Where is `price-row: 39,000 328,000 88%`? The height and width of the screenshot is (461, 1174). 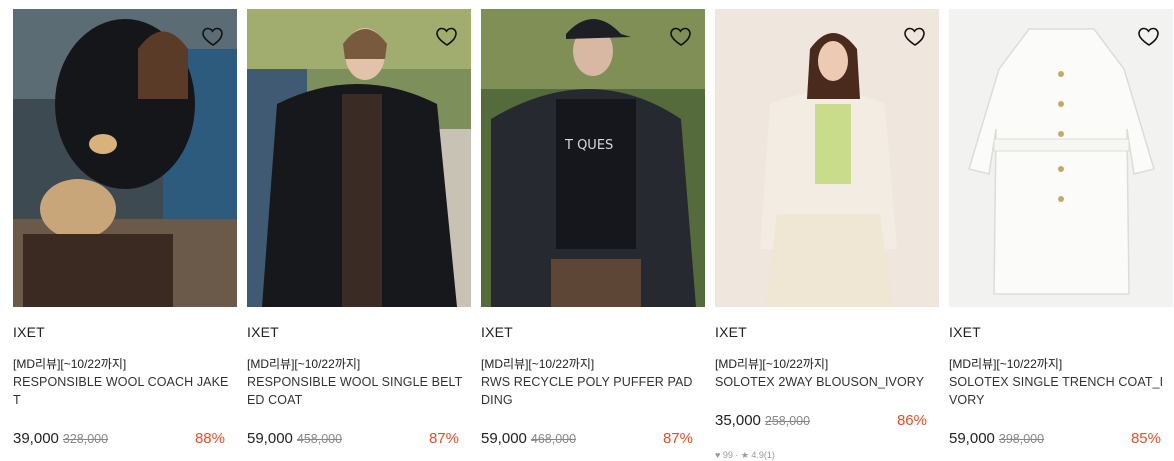
price-row: 39,000 328,000 88% is located at coordinates (119, 440).